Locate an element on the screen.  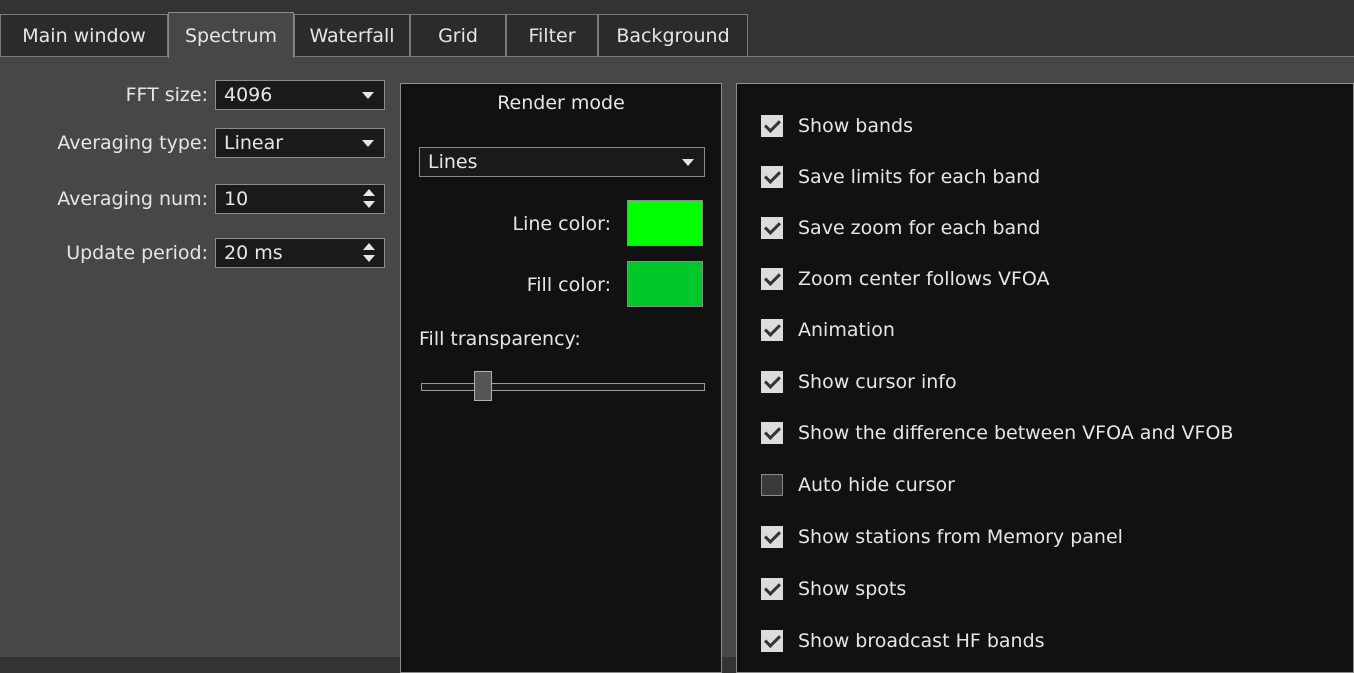
option-label: Auto hide cursor is located at coordinates (876, 485).